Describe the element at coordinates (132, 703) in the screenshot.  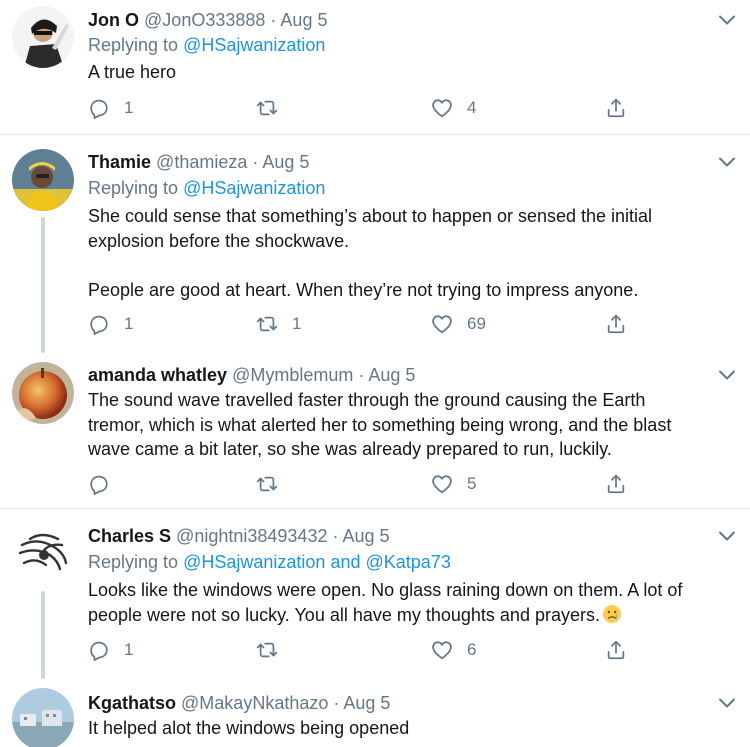
I see `display-name: Kgathatso` at that location.